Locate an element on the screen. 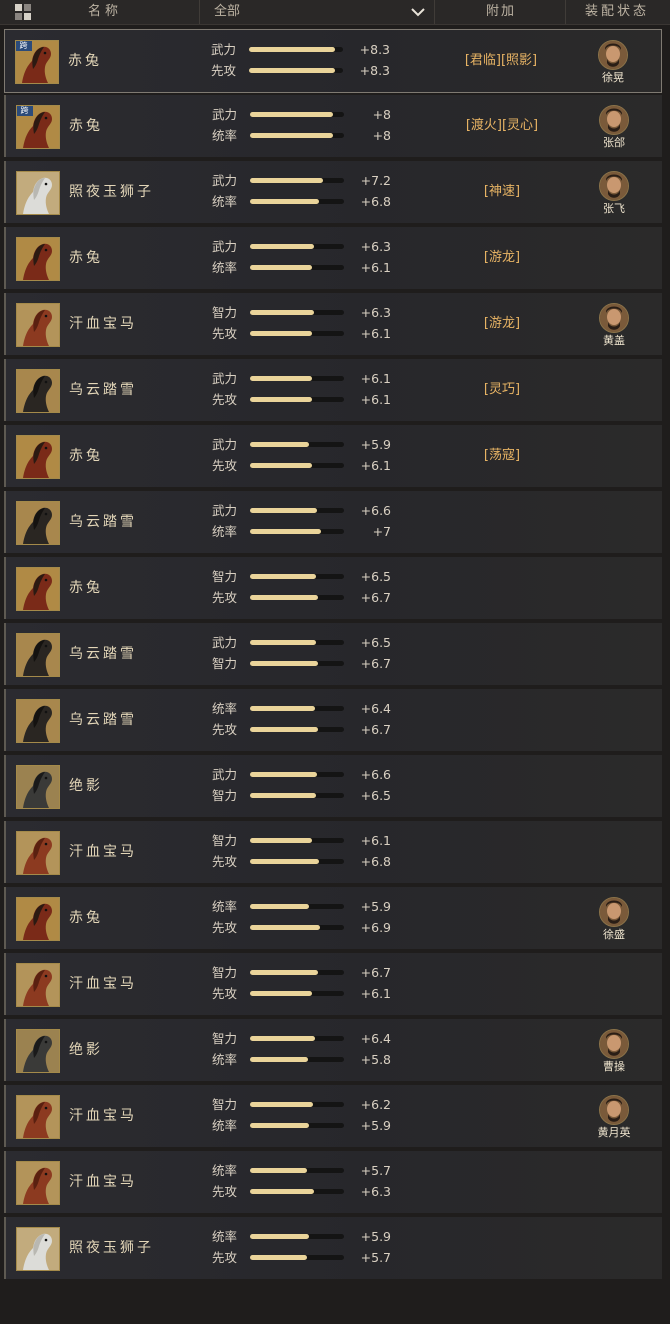 The height and width of the screenshot is (1324, 670). chevron-down-icon is located at coordinates (418, 12).